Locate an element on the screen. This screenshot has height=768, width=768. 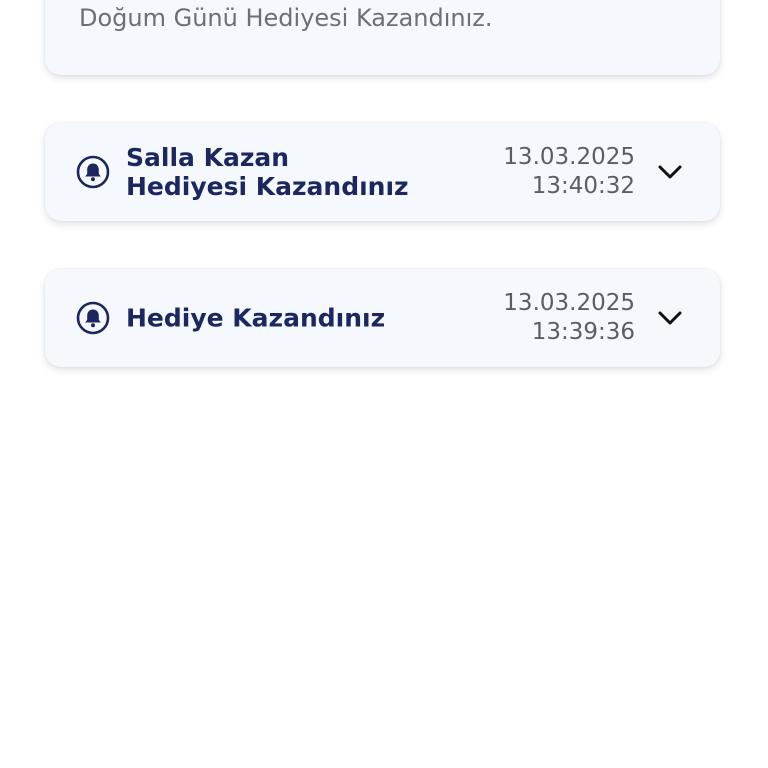
notification-title: Hediye Kazandınız is located at coordinates (256, 318).